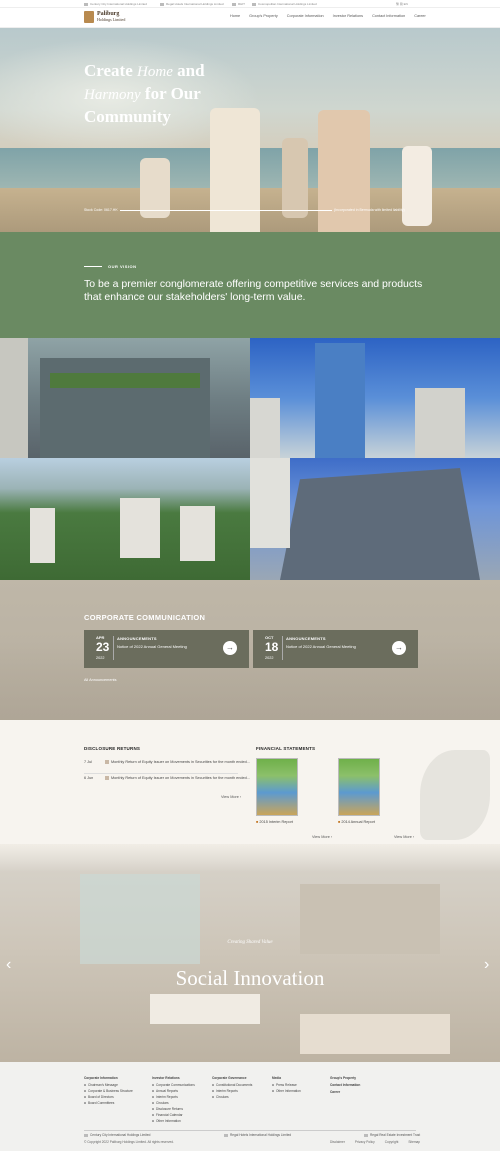  What do you see at coordinates (417, 186) in the screenshot?
I see `hero-person-child` at bounding box center [417, 186].